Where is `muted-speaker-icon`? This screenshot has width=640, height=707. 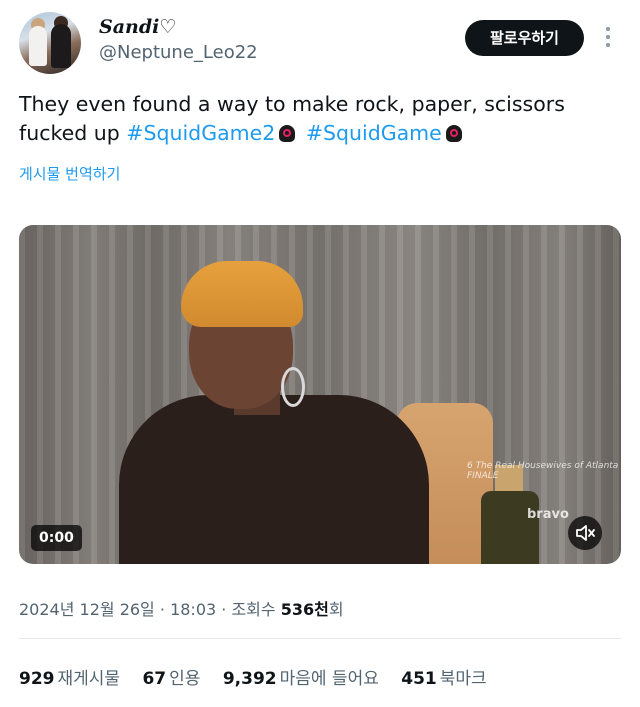
muted-speaker-icon is located at coordinates (585, 533).